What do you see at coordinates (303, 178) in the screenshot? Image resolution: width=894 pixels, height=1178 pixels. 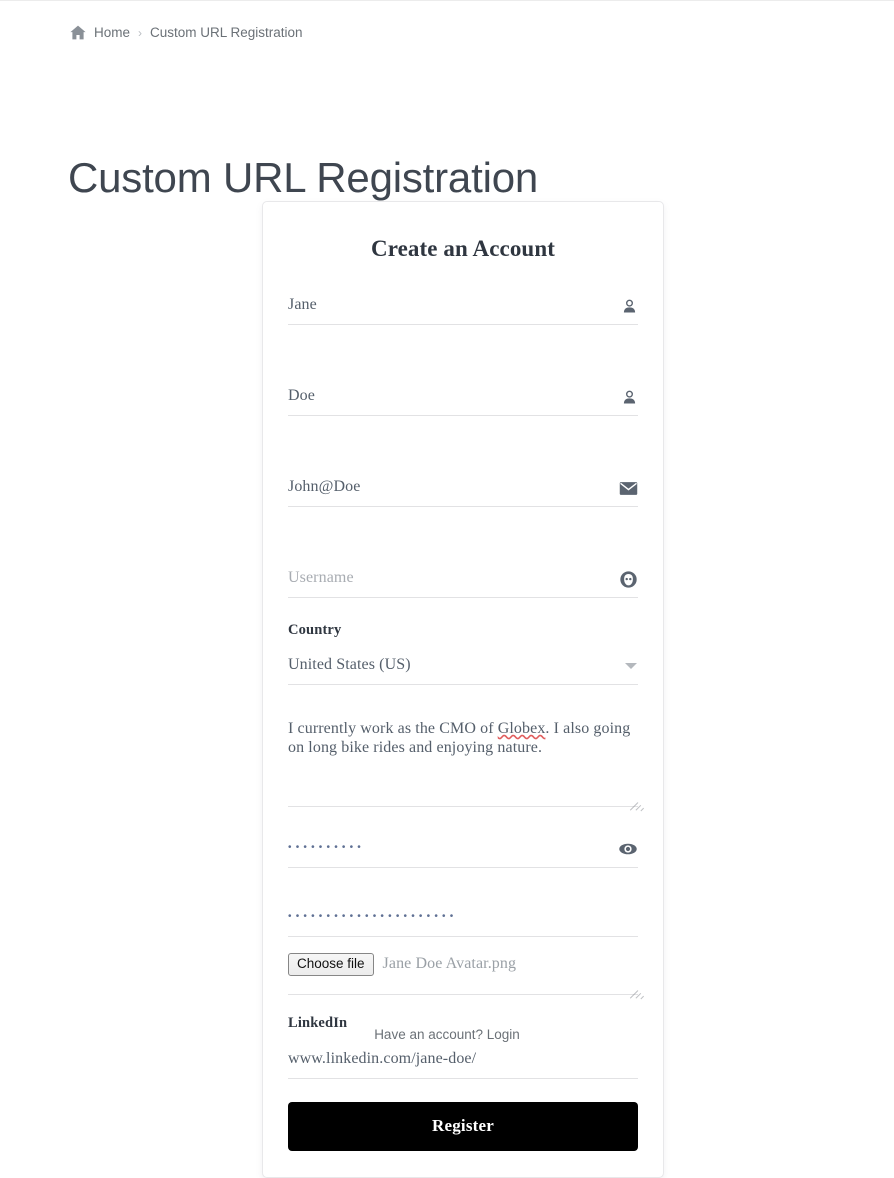 I see `page-title: Custom URL Registration` at bounding box center [303, 178].